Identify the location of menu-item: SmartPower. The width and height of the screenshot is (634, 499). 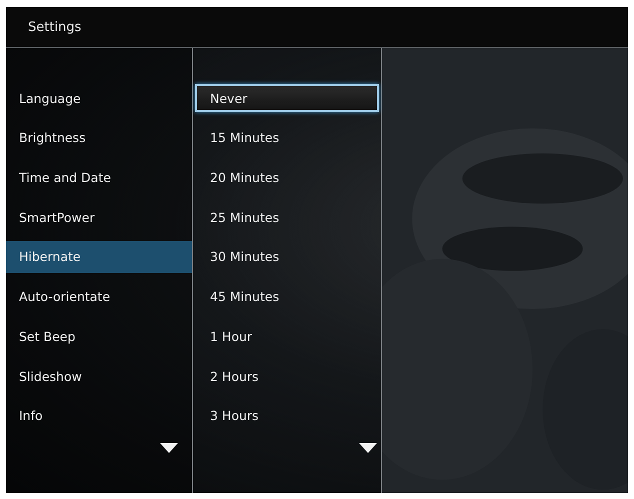
(99, 217).